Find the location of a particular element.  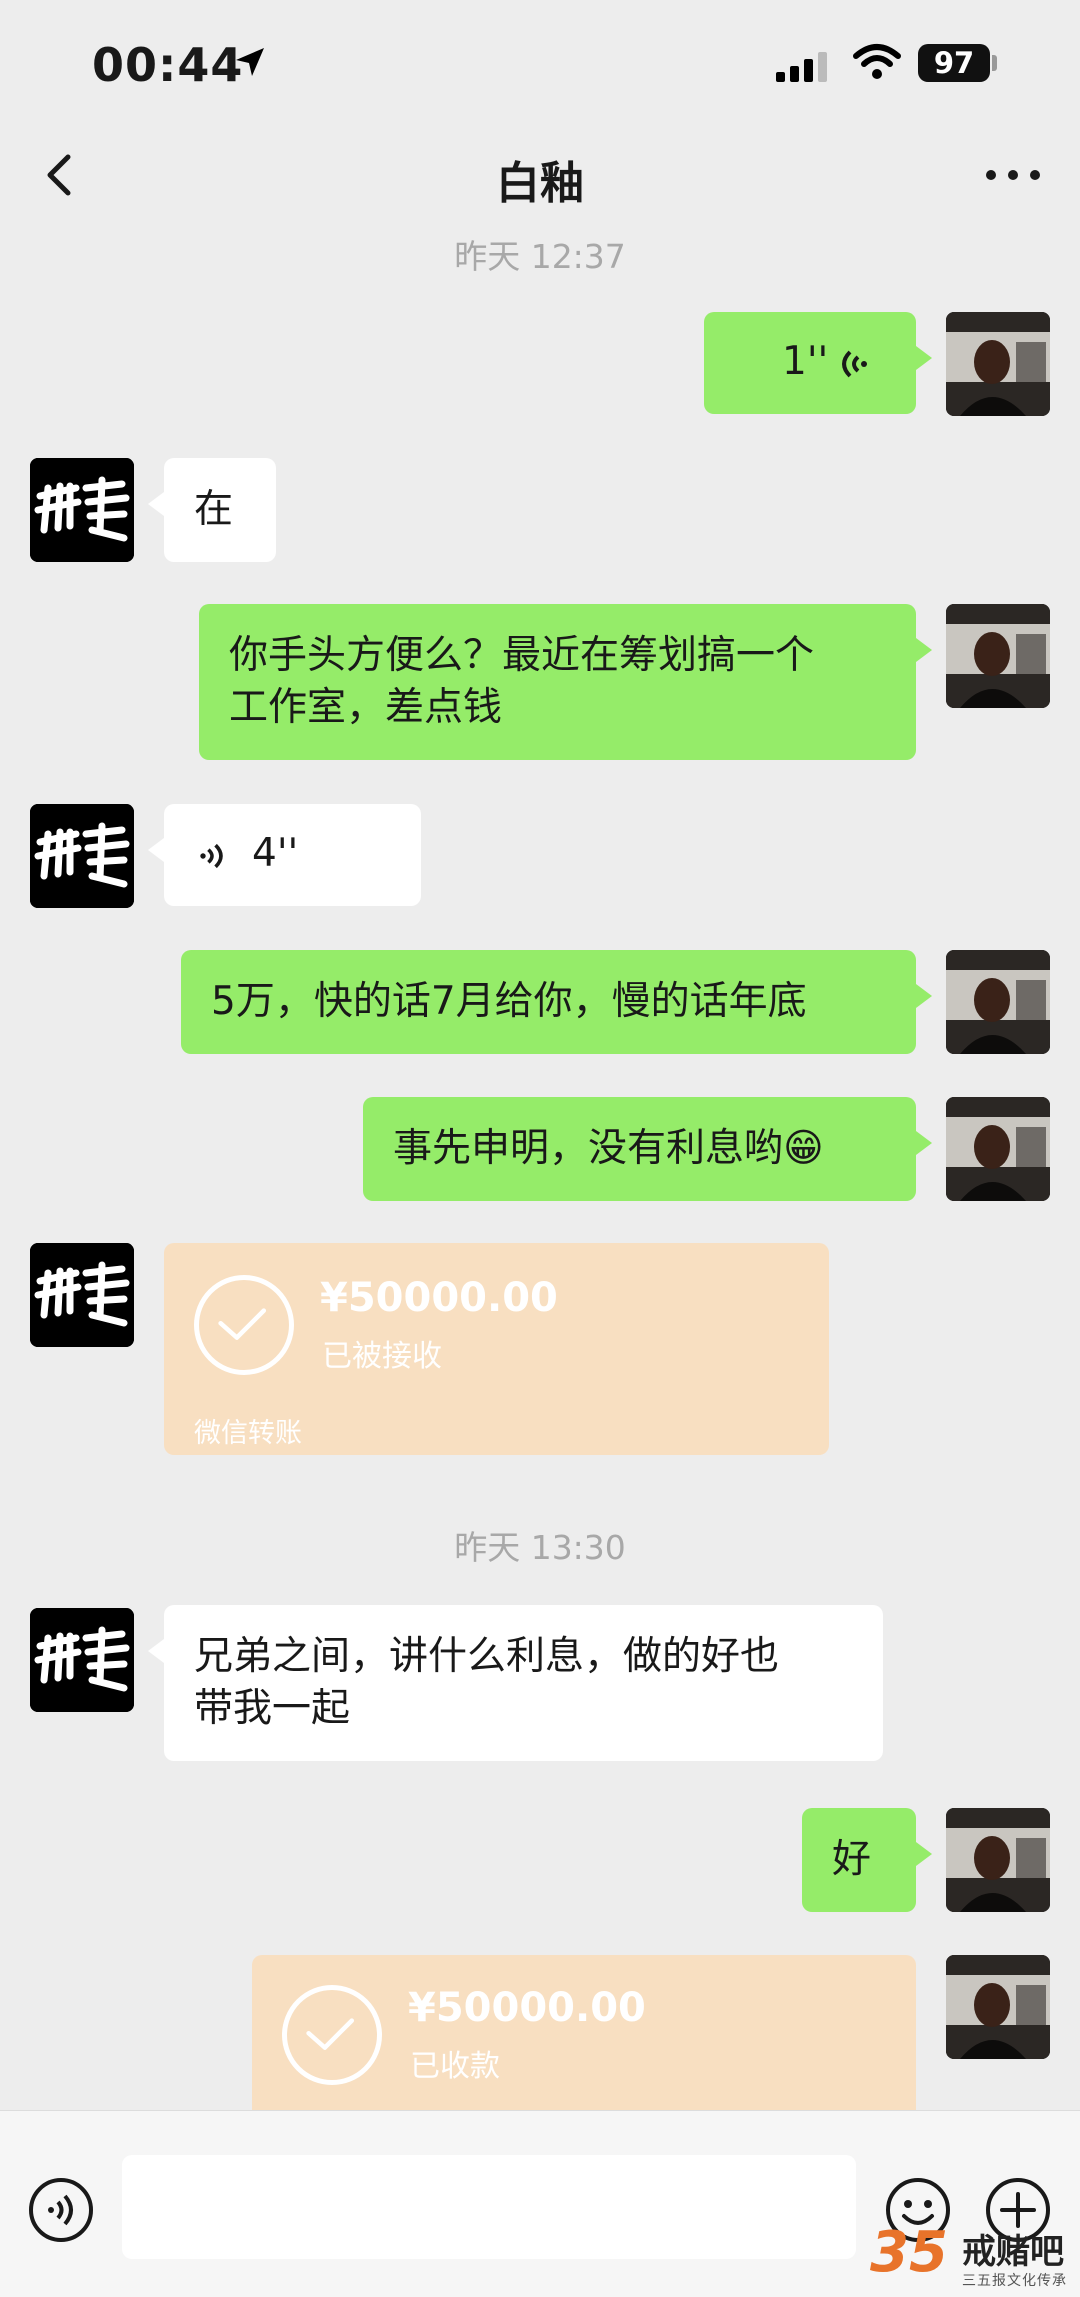

back-button is located at coordinates (60, 175).